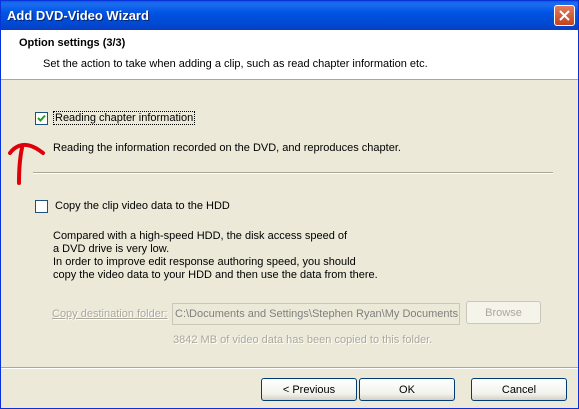  Describe the element at coordinates (78, 15) in the screenshot. I see `window-title: Add DVD-Video Wizard` at that location.